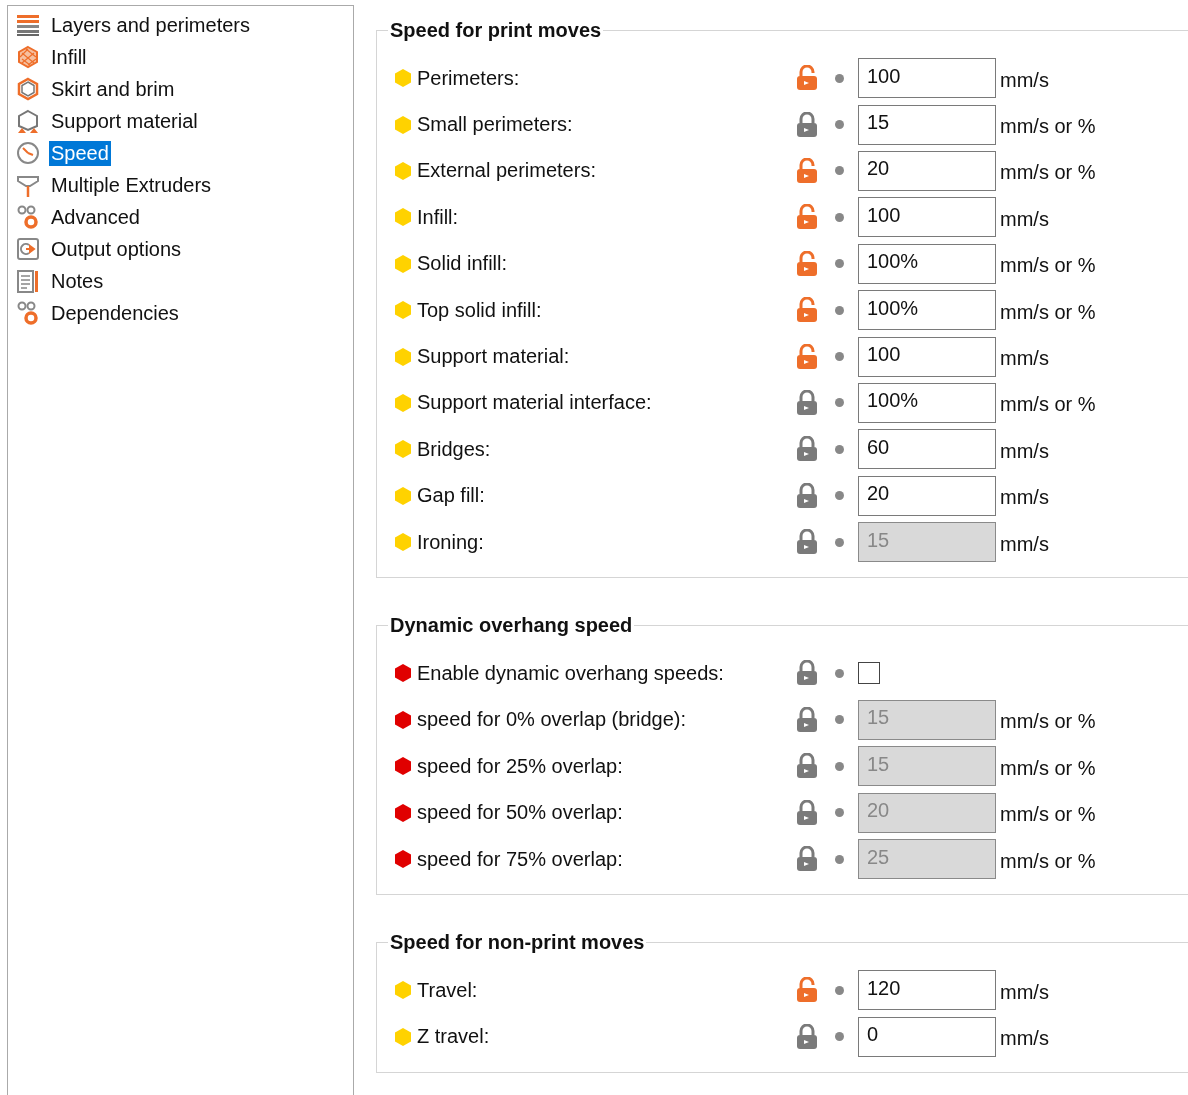 The image size is (1188, 1095). I want to click on option-label: Enable dynamic overhang speeds:, so click(571, 673).